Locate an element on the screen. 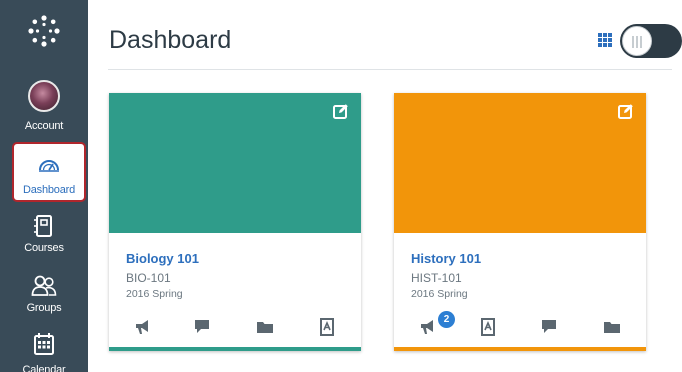 This screenshot has width=682, height=372. page-title: Dashboard is located at coordinates (170, 40).